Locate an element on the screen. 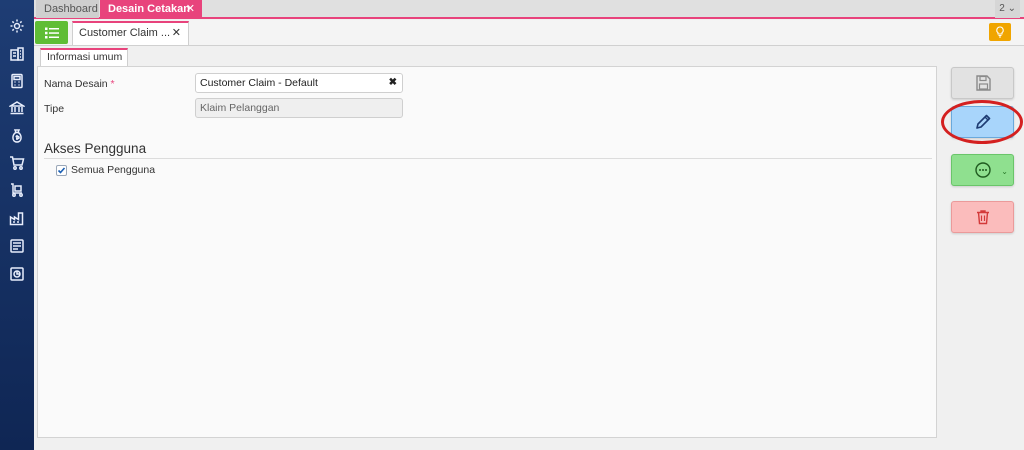 The width and height of the screenshot is (1024, 450). nama-desain-label: Nama Desain * is located at coordinates (79, 84).